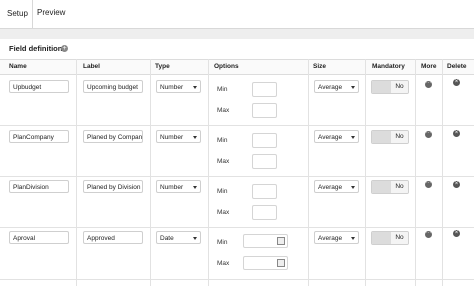 The height and width of the screenshot is (286, 474). What do you see at coordinates (113, 86) in the screenshot?
I see `label-input: Upcoming budget` at bounding box center [113, 86].